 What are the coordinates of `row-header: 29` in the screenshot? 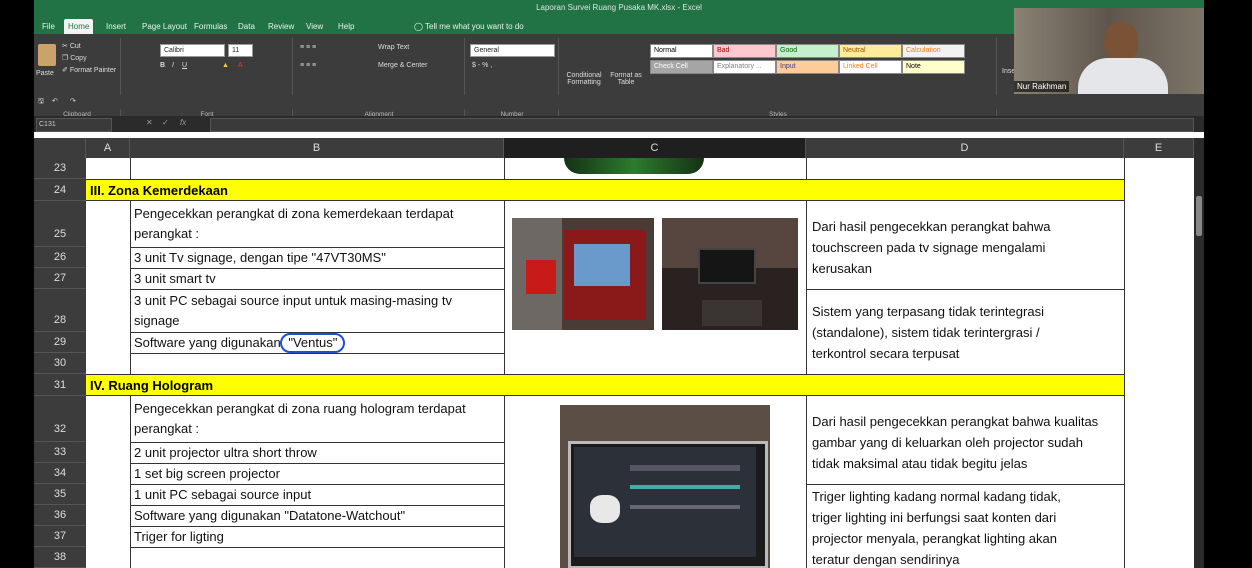 It's located at (60, 342).